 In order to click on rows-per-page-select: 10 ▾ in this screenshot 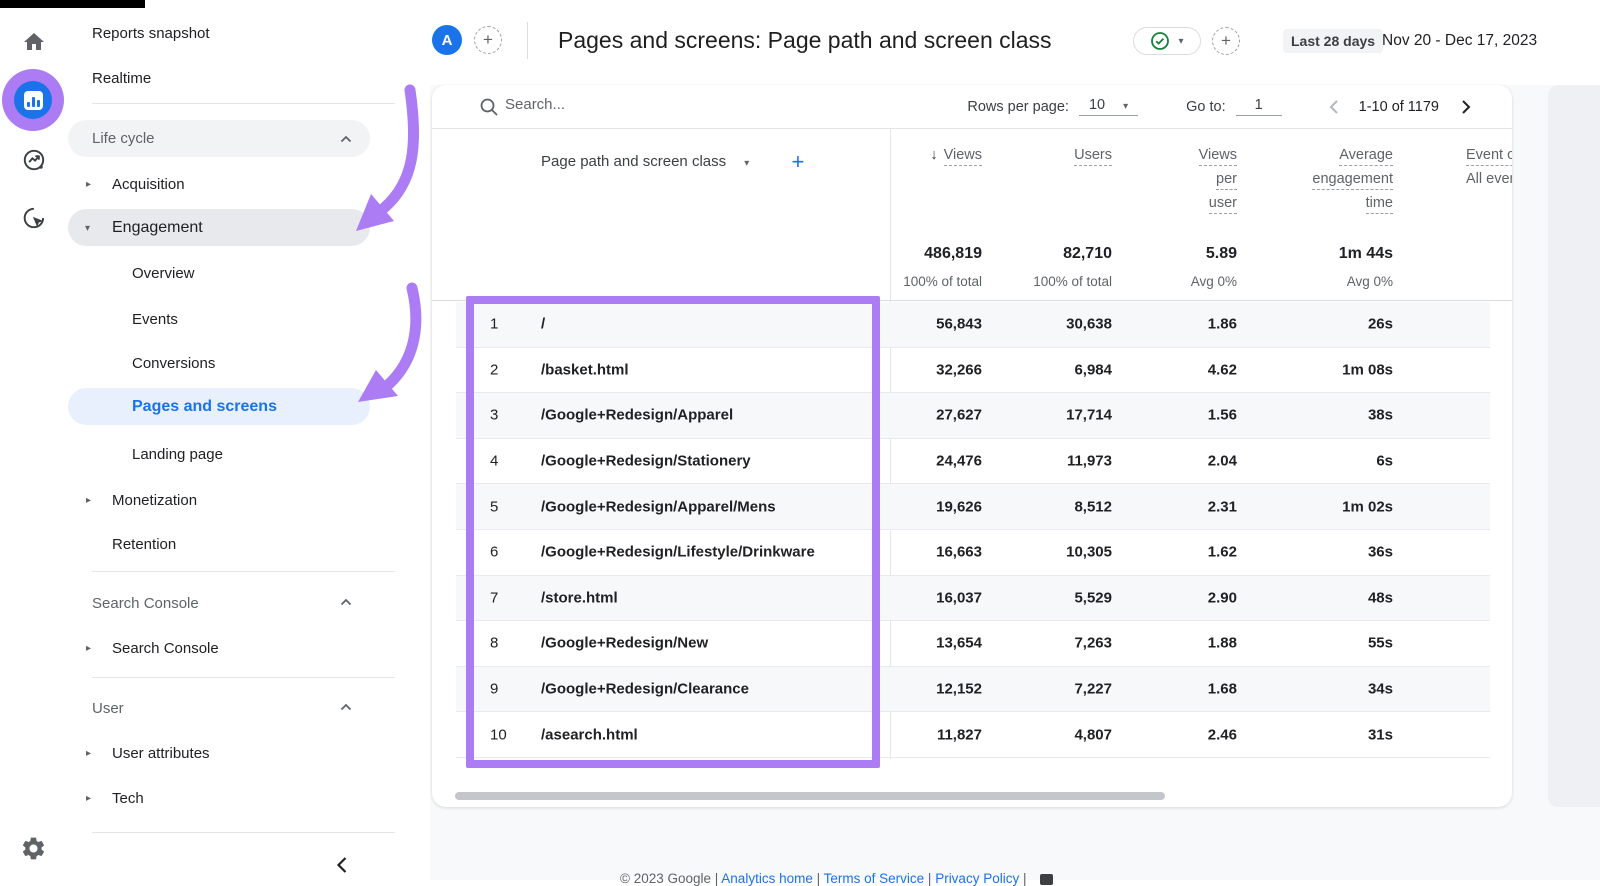, I will do `click(1108, 106)`.